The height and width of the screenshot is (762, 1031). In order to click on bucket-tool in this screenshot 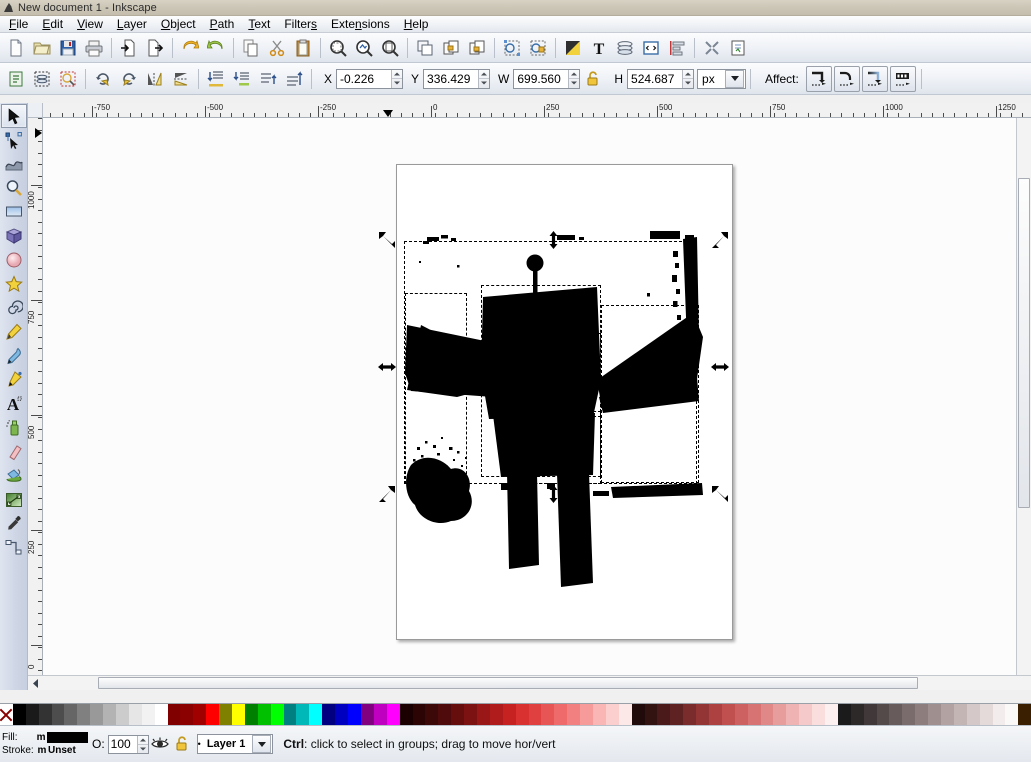, I will do `click(14, 476)`.